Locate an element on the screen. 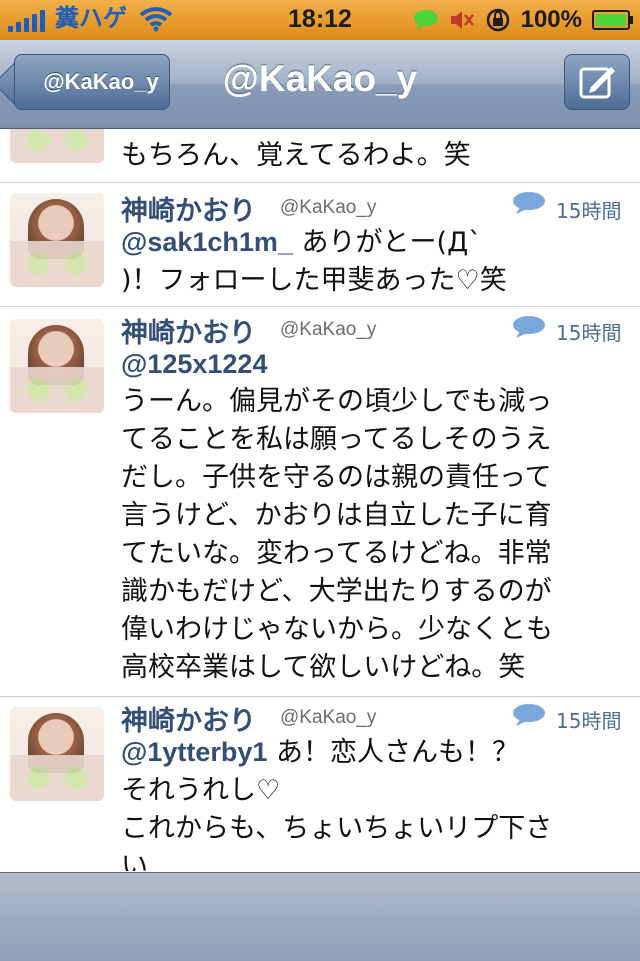 This screenshot has height=961, width=640. tweet-text-line: 高校卒業はして欲しいけどね。笑 is located at coordinates (323, 667).